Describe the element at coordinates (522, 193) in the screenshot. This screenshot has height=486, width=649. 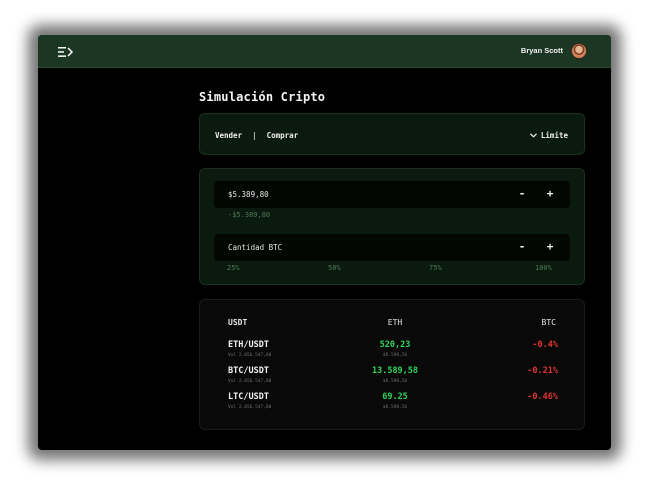
I see `price-minus-button: -` at that location.